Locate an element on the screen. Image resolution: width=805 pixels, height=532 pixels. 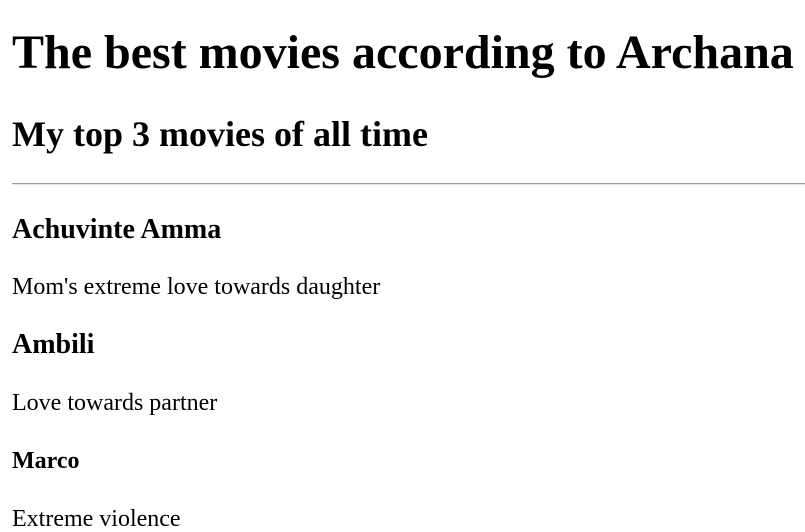
movie-title-ambili: Ambili is located at coordinates (53, 344).